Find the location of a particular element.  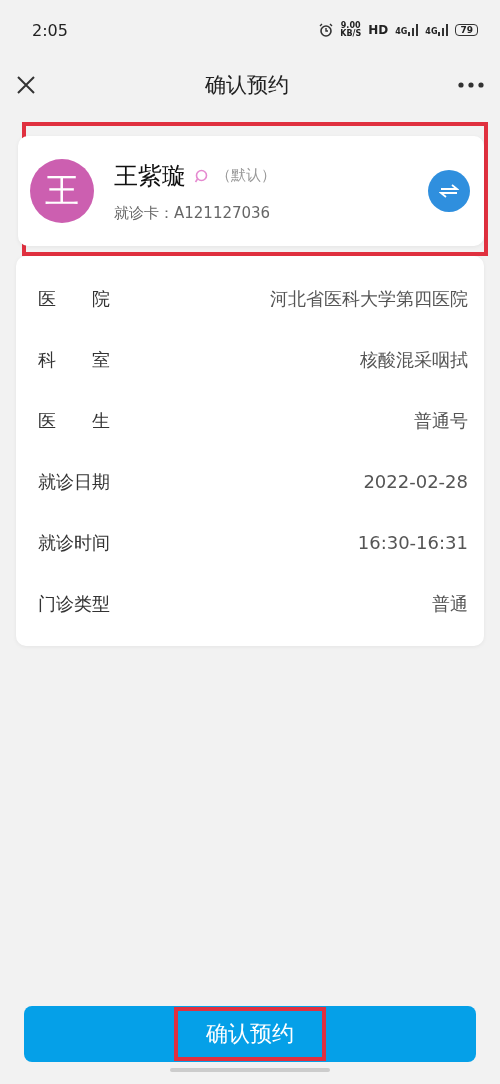

card-number: 就诊卡：A121127036 is located at coordinates (193, 213).